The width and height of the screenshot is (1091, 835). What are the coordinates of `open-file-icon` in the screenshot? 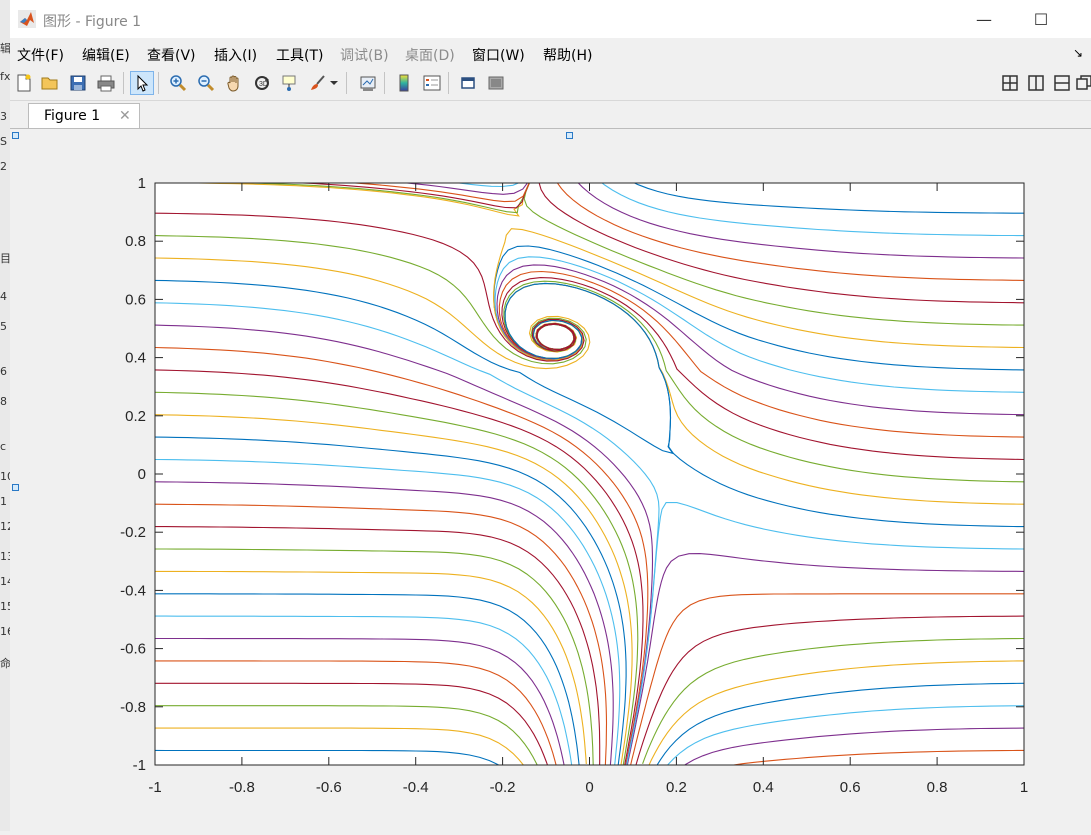 It's located at (50, 83).